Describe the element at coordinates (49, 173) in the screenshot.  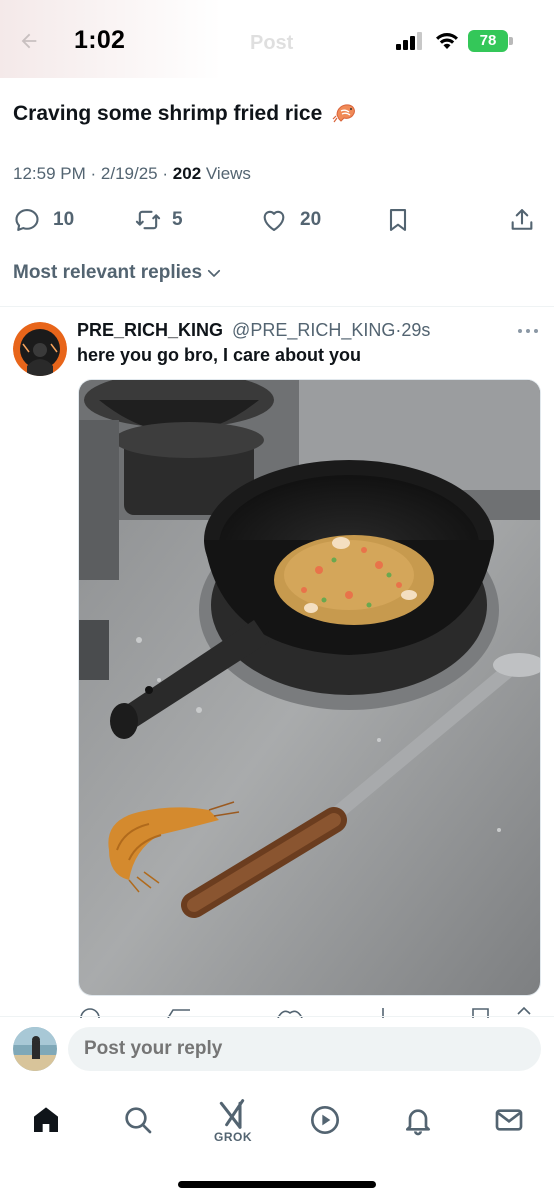
I see `post-time: 12:59 PM` at that location.